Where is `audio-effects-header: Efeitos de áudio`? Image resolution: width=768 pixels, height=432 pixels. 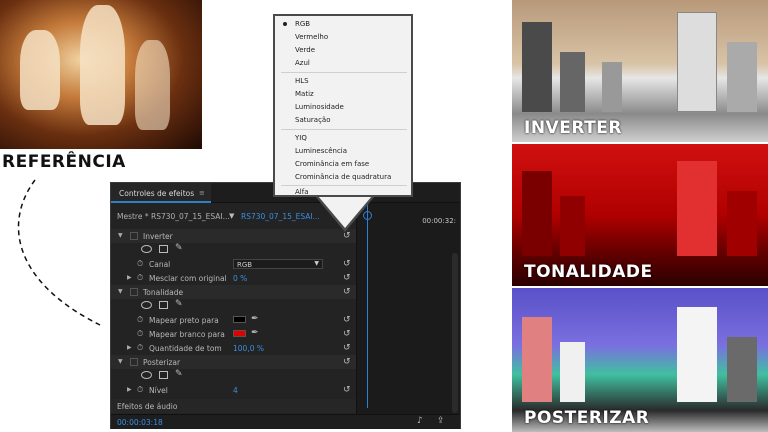
audio-effects-header: Efeitos de áudio is located at coordinates (233, 406).